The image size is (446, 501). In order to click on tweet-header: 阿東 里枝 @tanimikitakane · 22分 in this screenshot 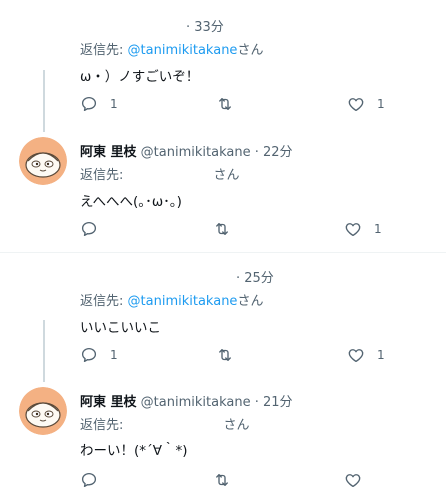, I will do `click(186, 150)`.